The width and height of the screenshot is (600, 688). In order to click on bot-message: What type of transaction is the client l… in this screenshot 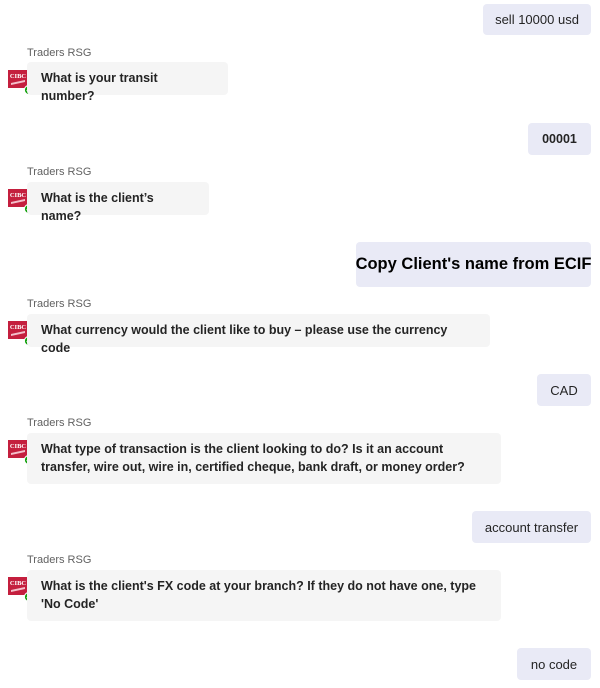, I will do `click(264, 458)`.